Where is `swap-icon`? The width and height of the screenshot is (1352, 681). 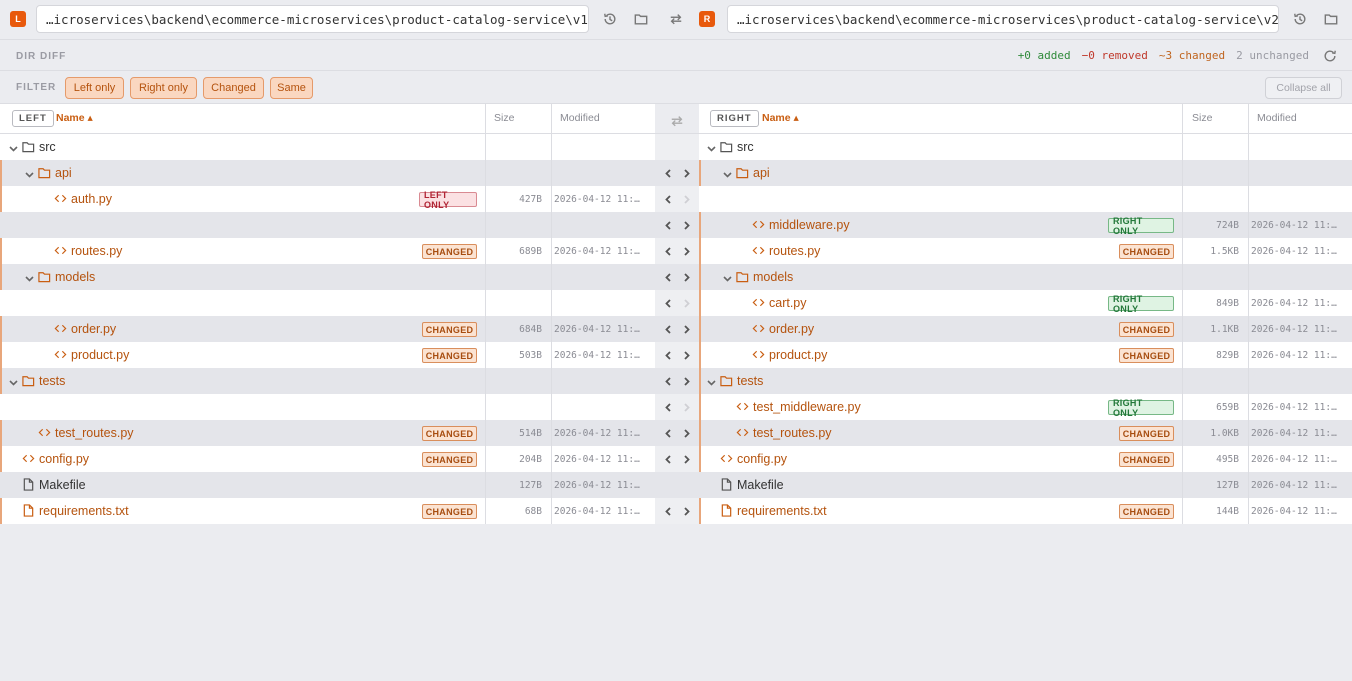 swap-icon is located at coordinates (676, 19).